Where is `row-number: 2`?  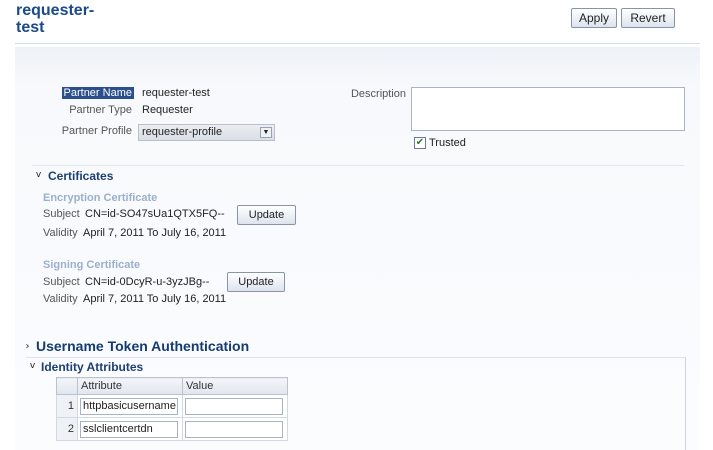 row-number: 2 is located at coordinates (67, 429).